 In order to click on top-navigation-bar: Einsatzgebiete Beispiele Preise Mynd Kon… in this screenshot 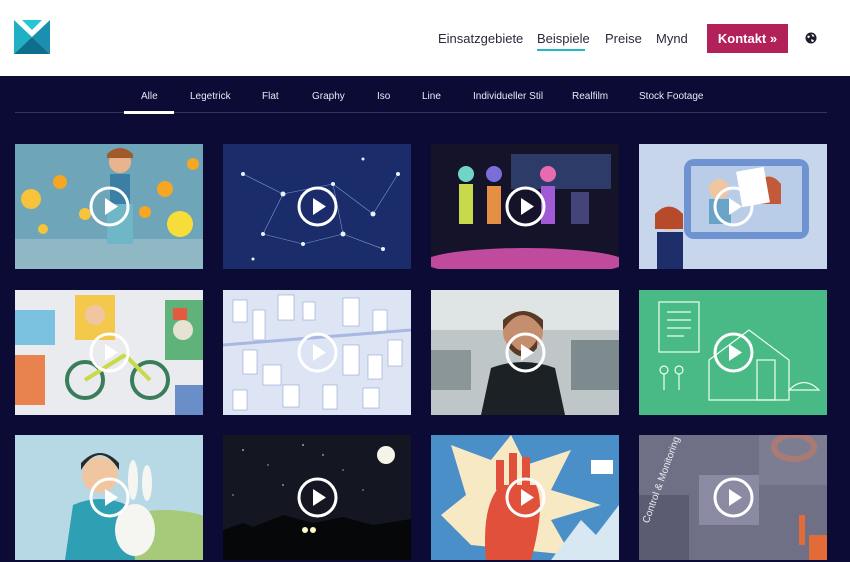, I will do `click(425, 38)`.